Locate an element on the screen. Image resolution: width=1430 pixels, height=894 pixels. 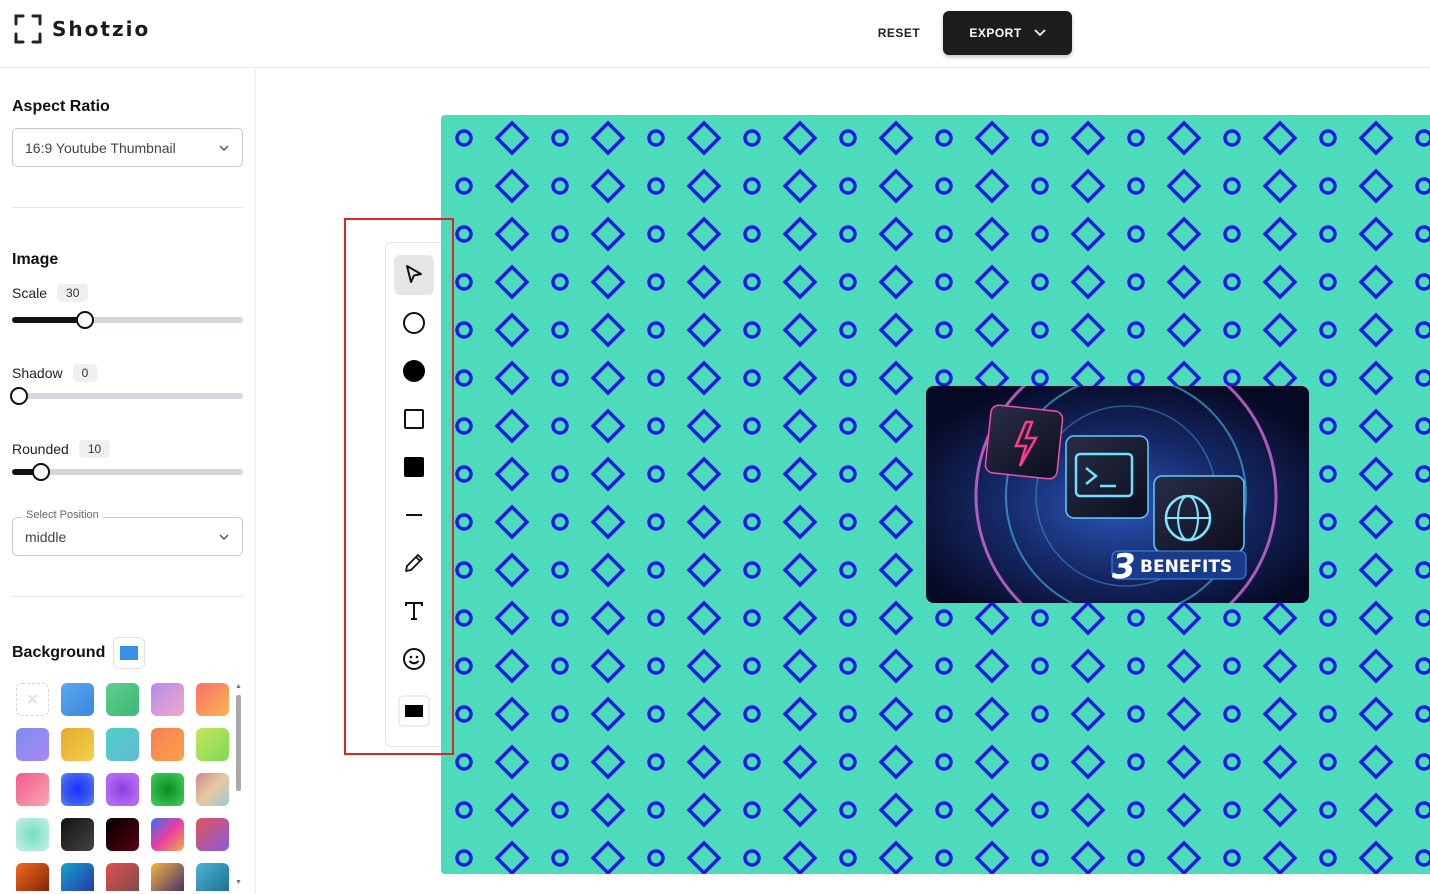
shadow-label: Shadow 0 is located at coordinates (55, 373).